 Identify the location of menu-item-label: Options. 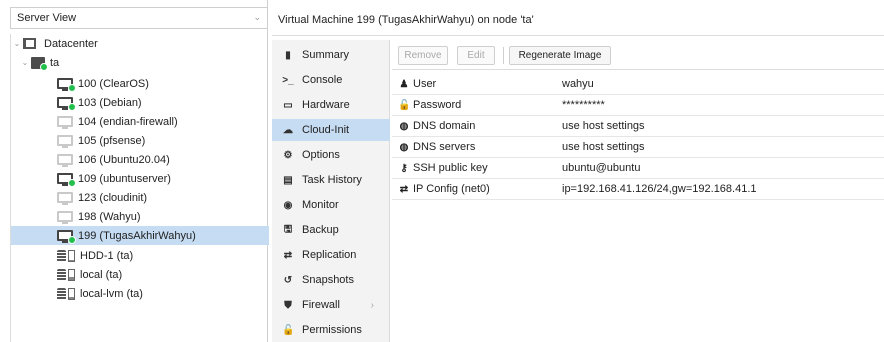
(321, 155).